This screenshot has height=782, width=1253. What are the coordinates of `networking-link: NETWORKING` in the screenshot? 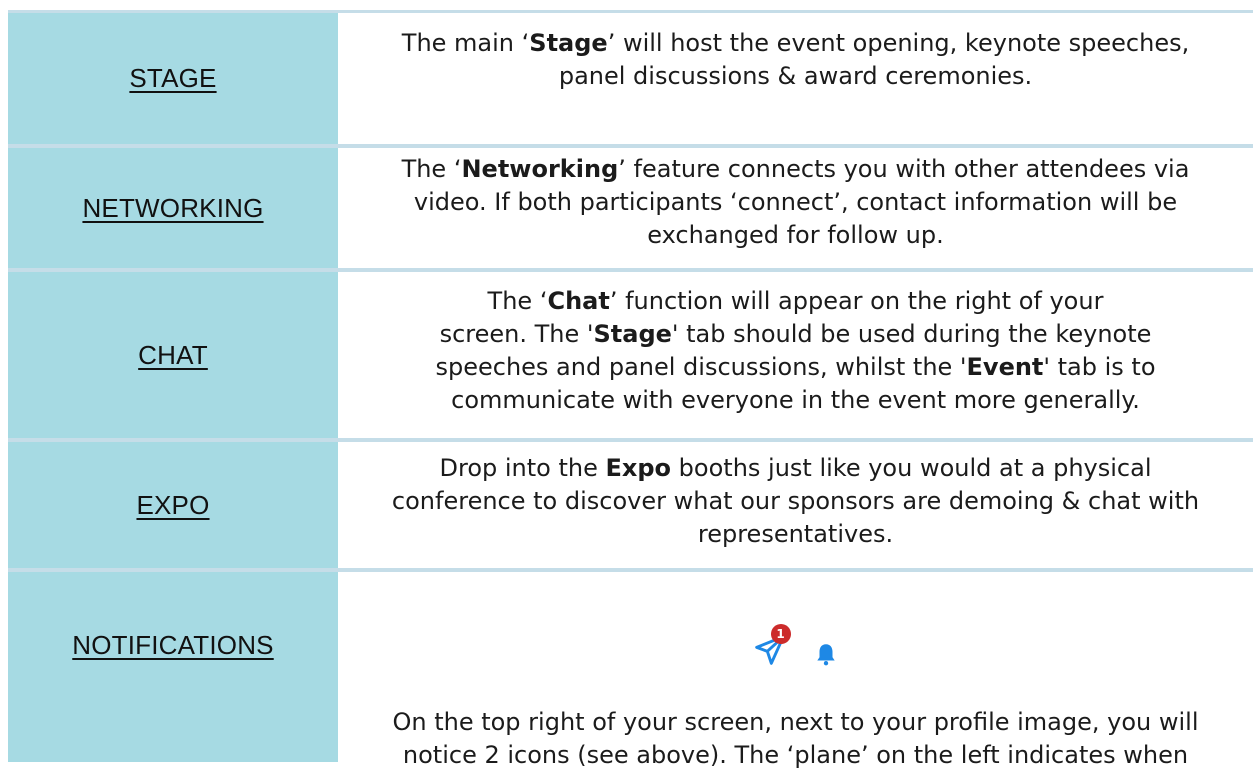 It's located at (172, 208).